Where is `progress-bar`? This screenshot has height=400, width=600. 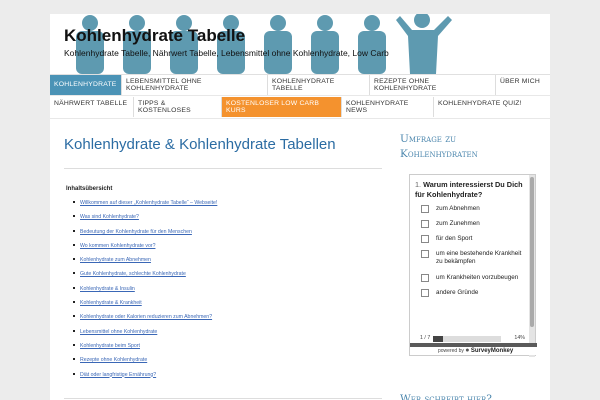 progress-bar is located at coordinates (467, 339).